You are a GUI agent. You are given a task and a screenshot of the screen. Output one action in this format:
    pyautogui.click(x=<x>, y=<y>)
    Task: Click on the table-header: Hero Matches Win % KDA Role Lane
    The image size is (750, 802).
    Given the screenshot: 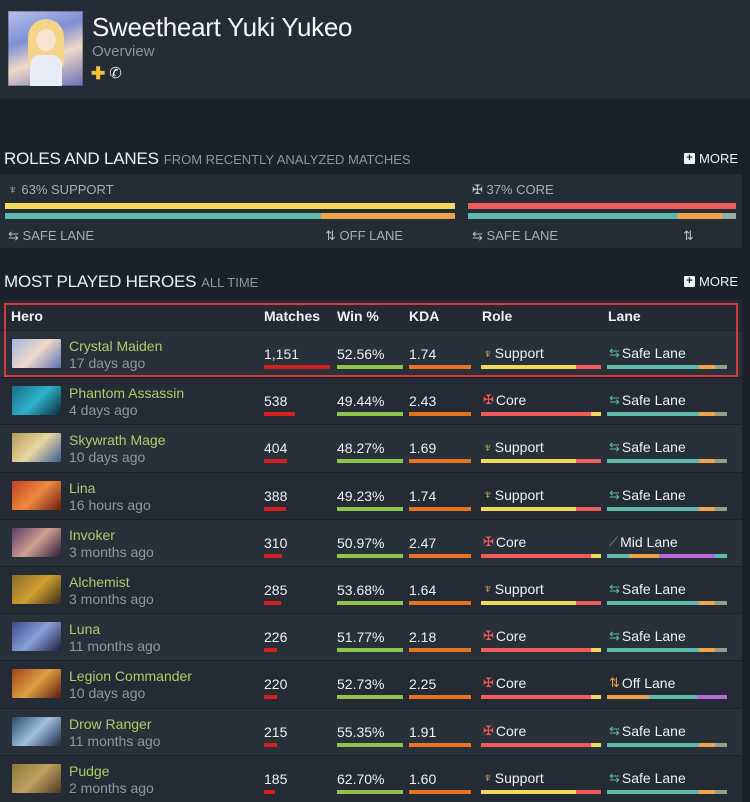 What is the action you would take?
    pyautogui.click(x=371, y=315)
    